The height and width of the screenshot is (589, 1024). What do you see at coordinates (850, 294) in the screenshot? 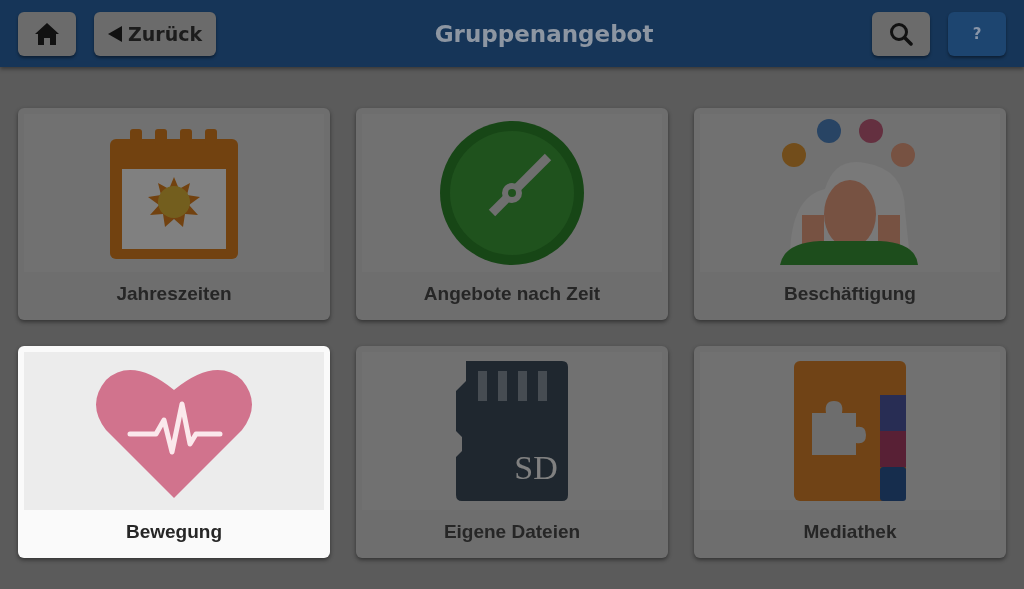
I see `tile-label: Beschäftigung` at bounding box center [850, 294].